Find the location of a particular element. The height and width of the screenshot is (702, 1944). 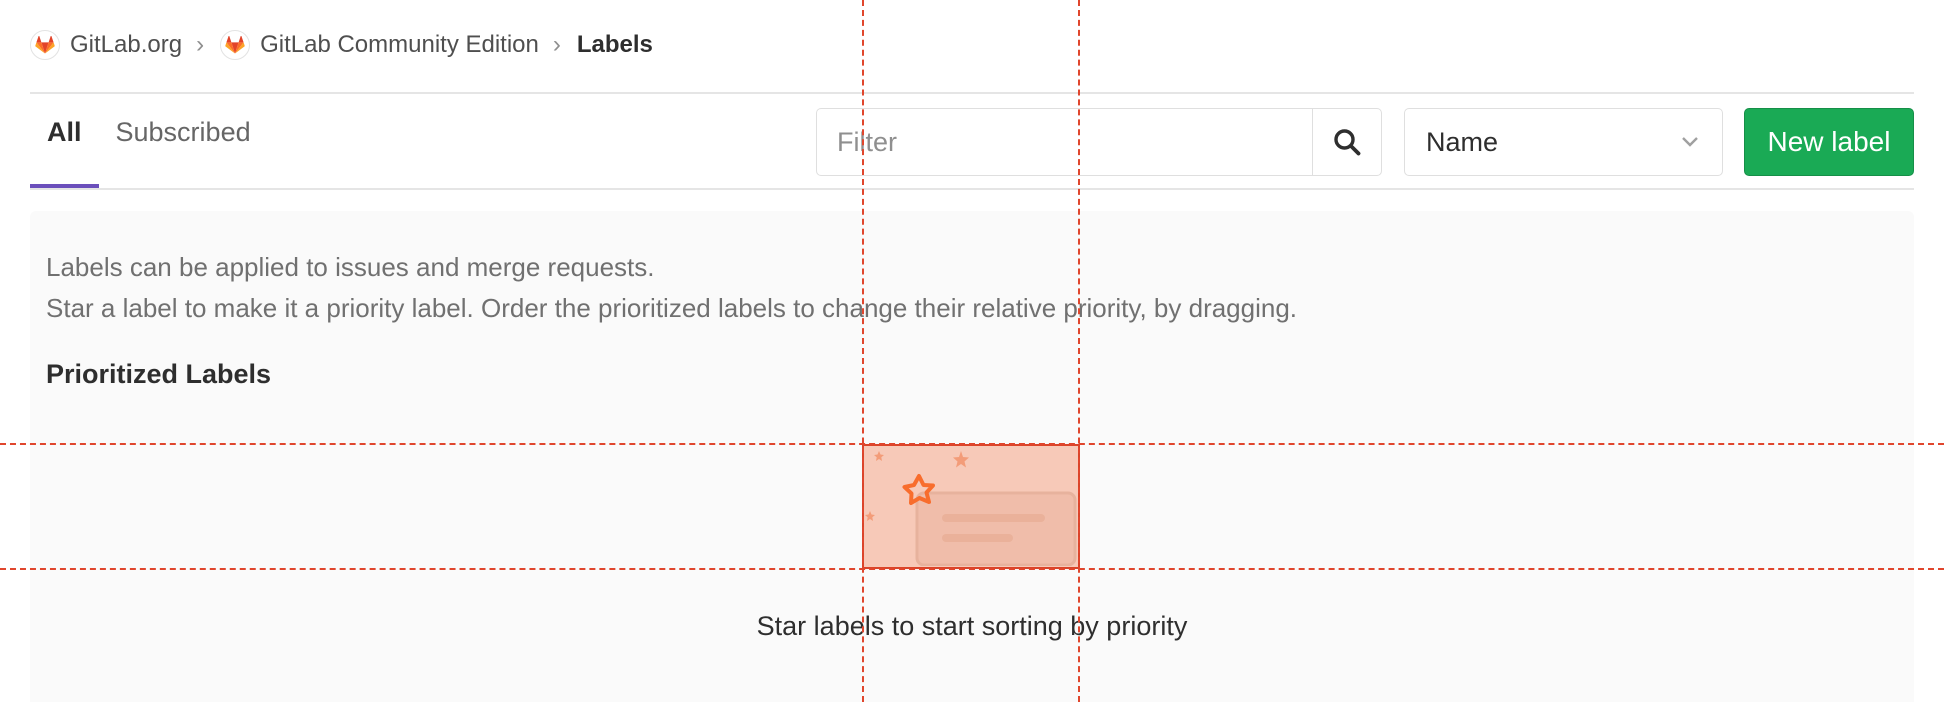

label-tabs: All Subscribed is located at coordinates (149, 141).